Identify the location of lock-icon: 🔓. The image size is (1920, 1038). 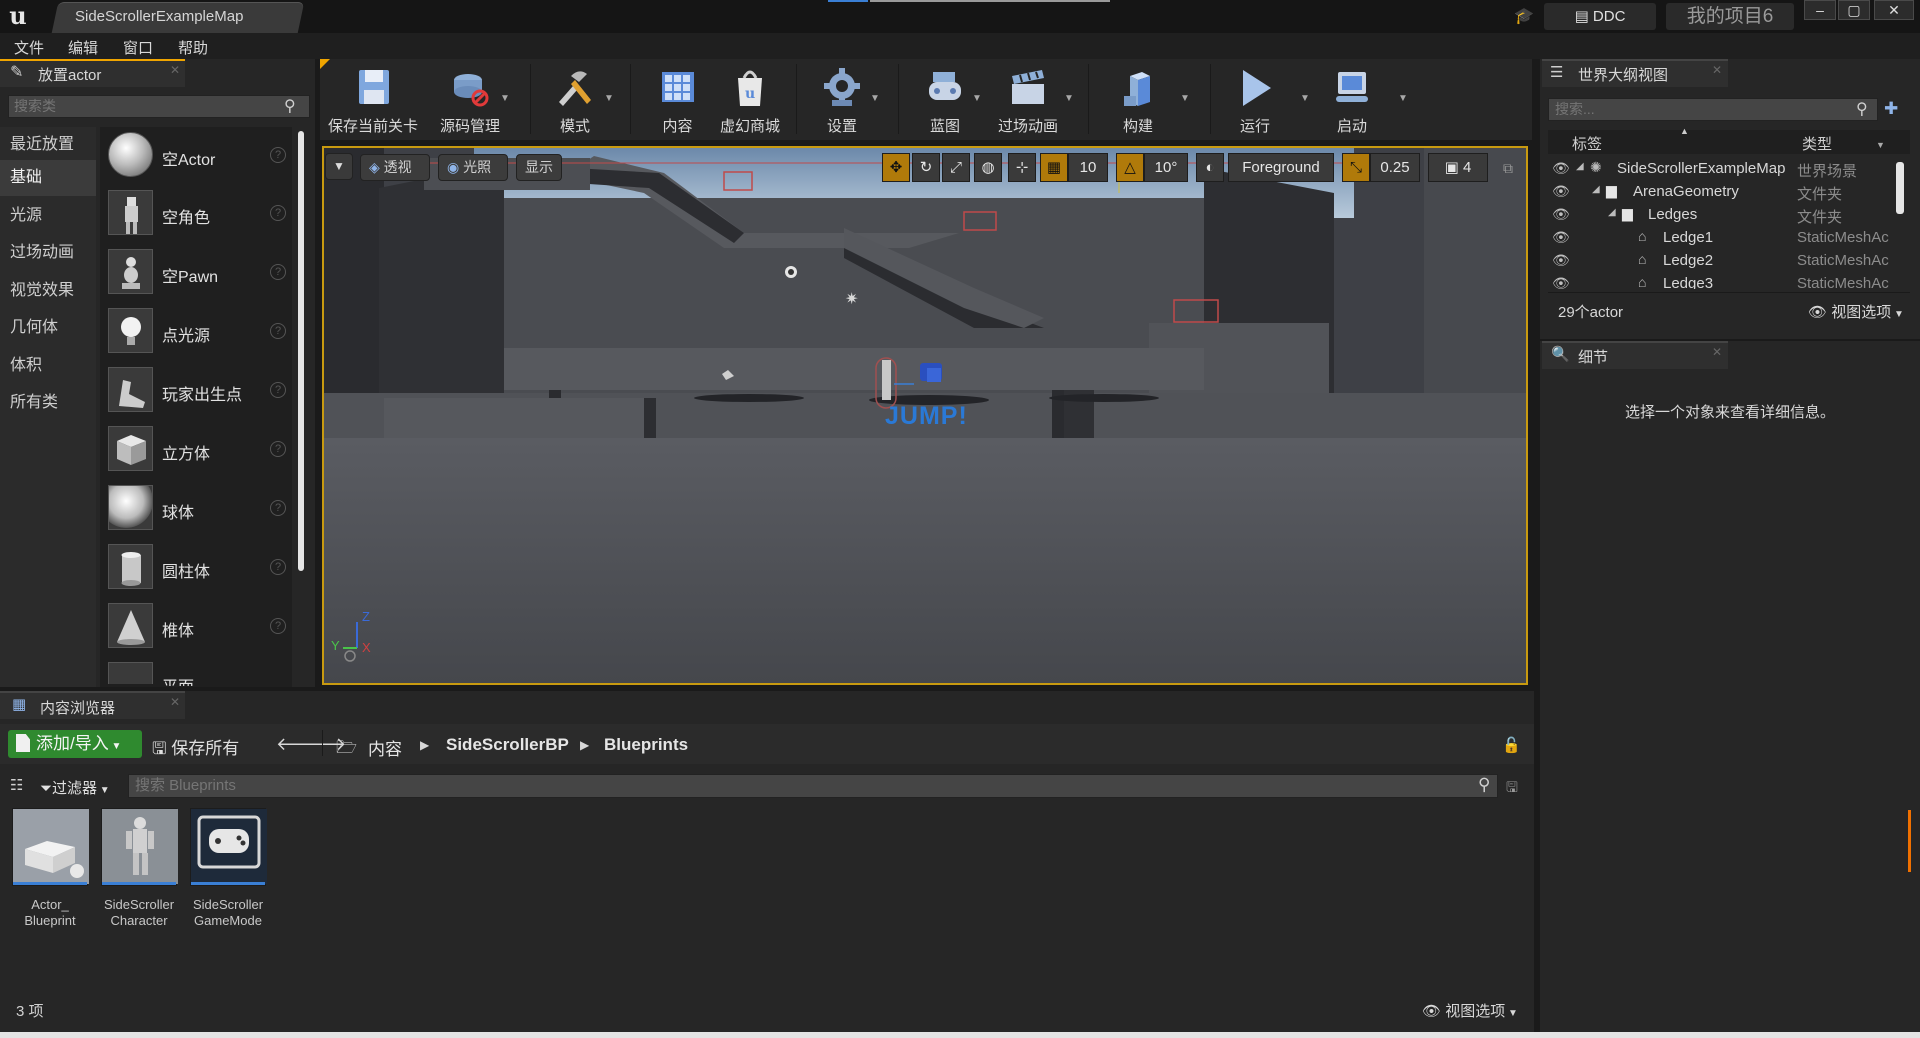
(1511, 745).